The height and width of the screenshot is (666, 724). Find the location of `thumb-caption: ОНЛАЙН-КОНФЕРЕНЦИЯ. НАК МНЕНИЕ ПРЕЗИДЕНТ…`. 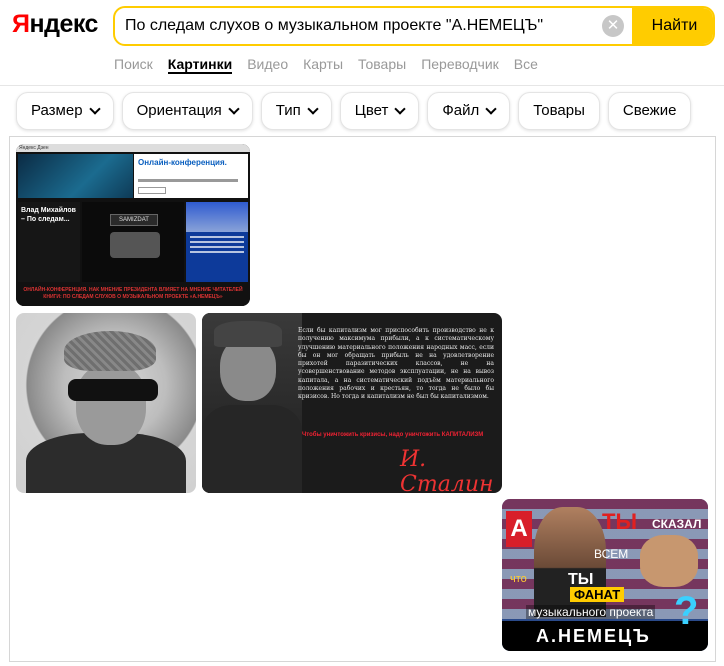

thumb-caption: ОНЛАЙН-КОНФЕРЕНЦИЯ. НАК МНЕНИЕ ПРЕЗИДЕНТ… is located at coordinates (133, 295).